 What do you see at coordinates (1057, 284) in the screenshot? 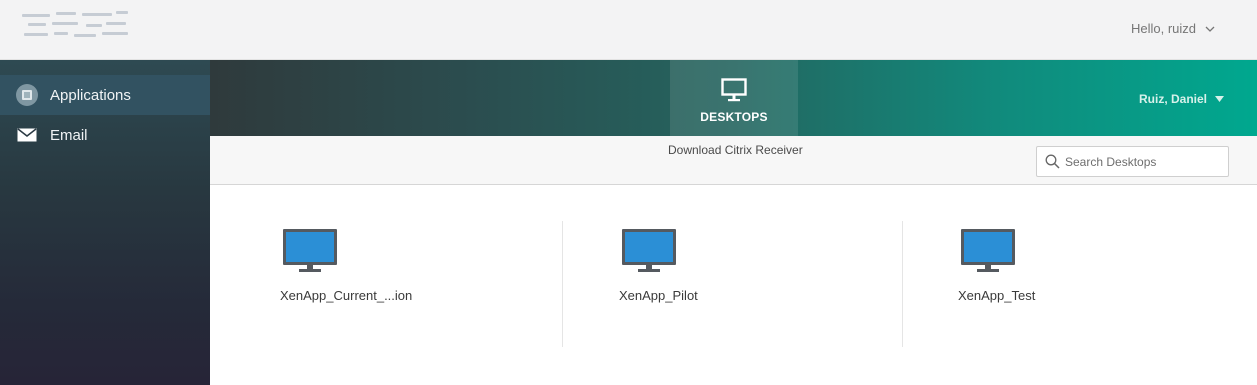
I see `desktop-tile: XenApp_Test` at bounding box center [1057, 284].